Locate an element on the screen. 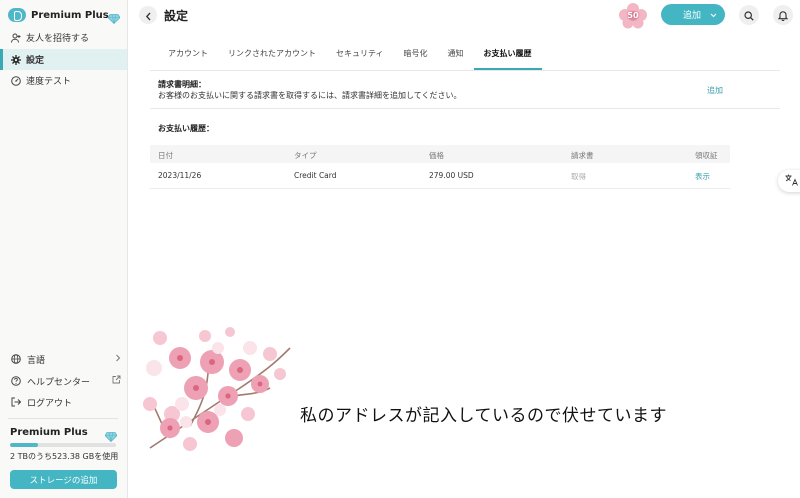 The image size is (800, 498). back-button is located at coordinates (148, 15).